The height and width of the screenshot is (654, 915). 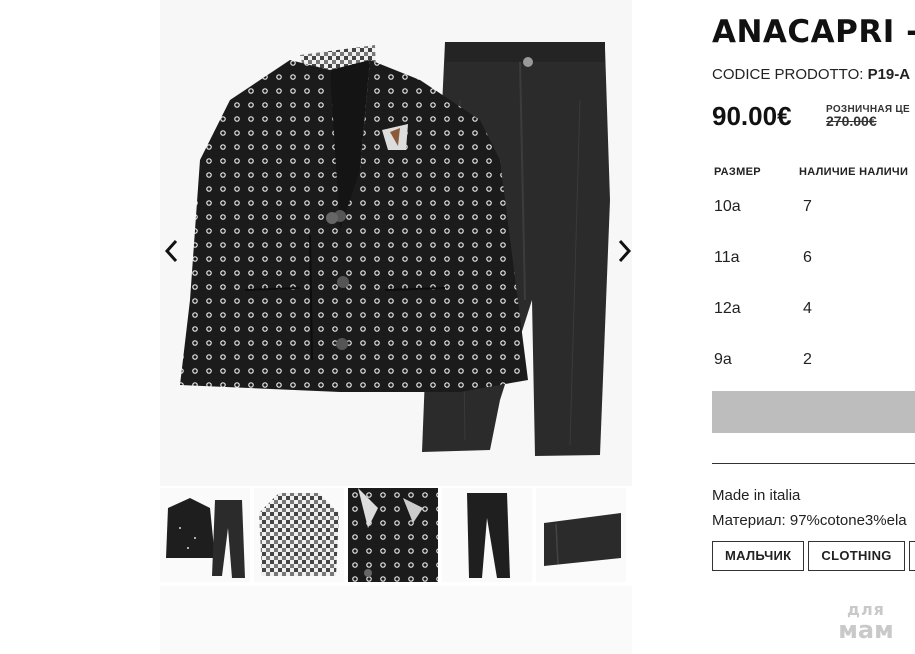 I want to click on tag-boy: МАЛЬЧИК, so click(x=758, y=556).